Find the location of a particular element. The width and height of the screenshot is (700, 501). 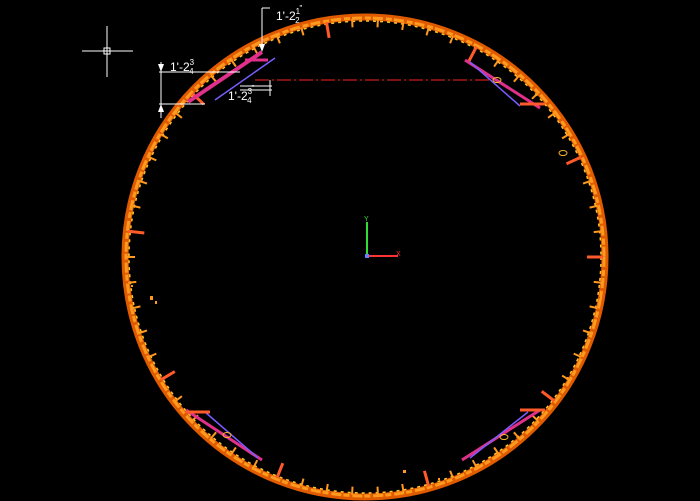

dimension-text-left-outer: 1'-23 4 is located at coordinates (182, 67).